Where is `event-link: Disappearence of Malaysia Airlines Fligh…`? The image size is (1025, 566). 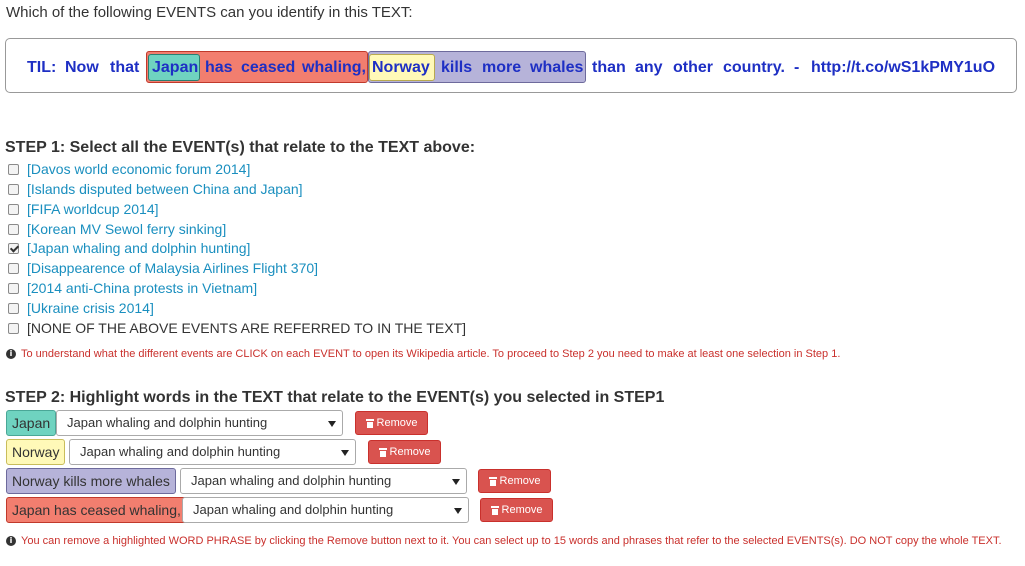
event-link: Disappearence of Malaysia Airlines Fligh… is located at coordinates (172, 268).